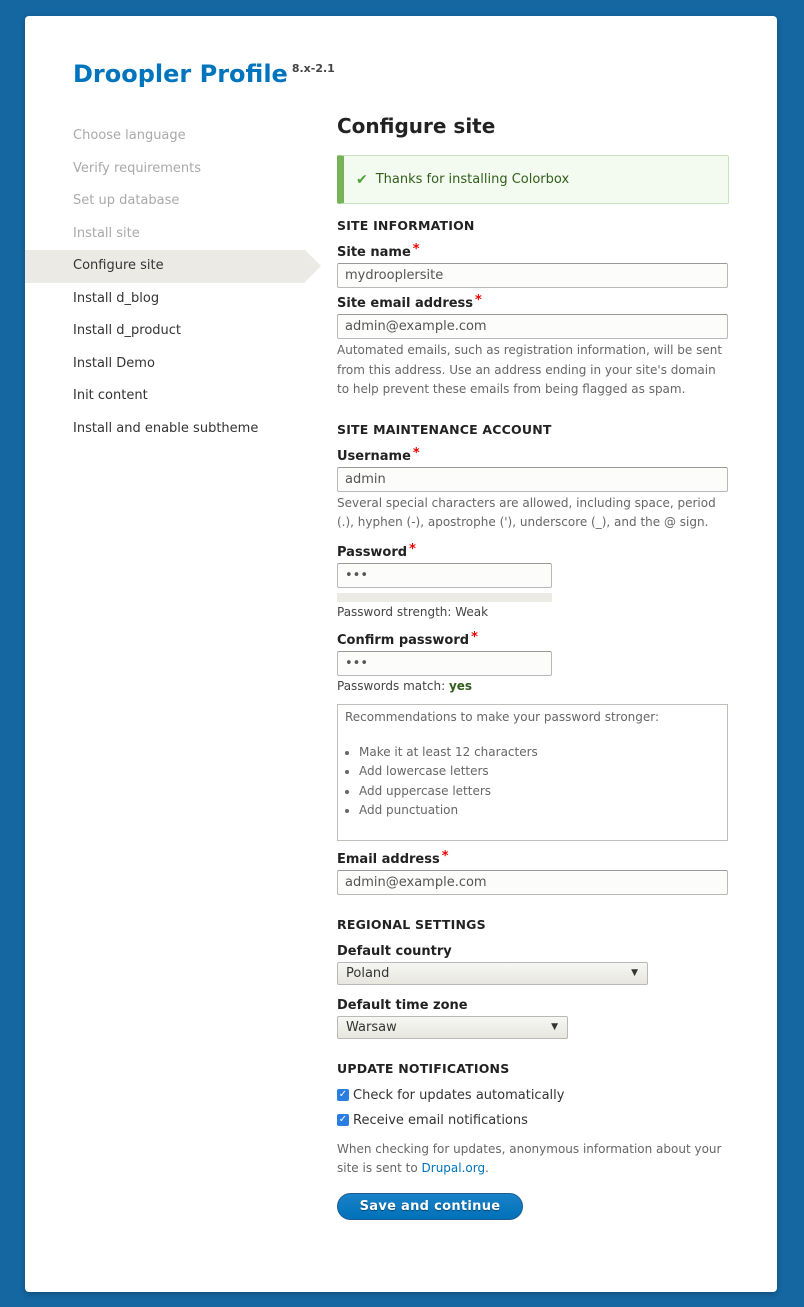 This screenshot has height=1307, width=804. I want to click on site-email-input, so click(532, 326).